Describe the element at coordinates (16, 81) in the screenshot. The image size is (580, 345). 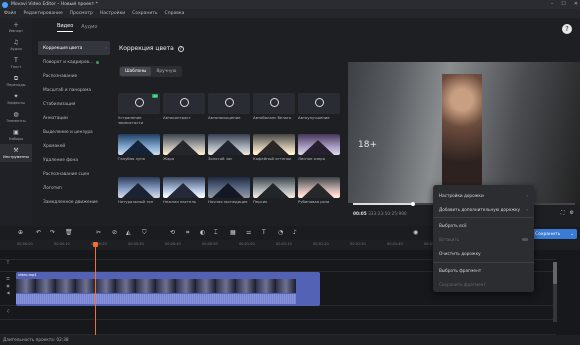
I see `nav-transitions: ⧉ Переходы` at that location.